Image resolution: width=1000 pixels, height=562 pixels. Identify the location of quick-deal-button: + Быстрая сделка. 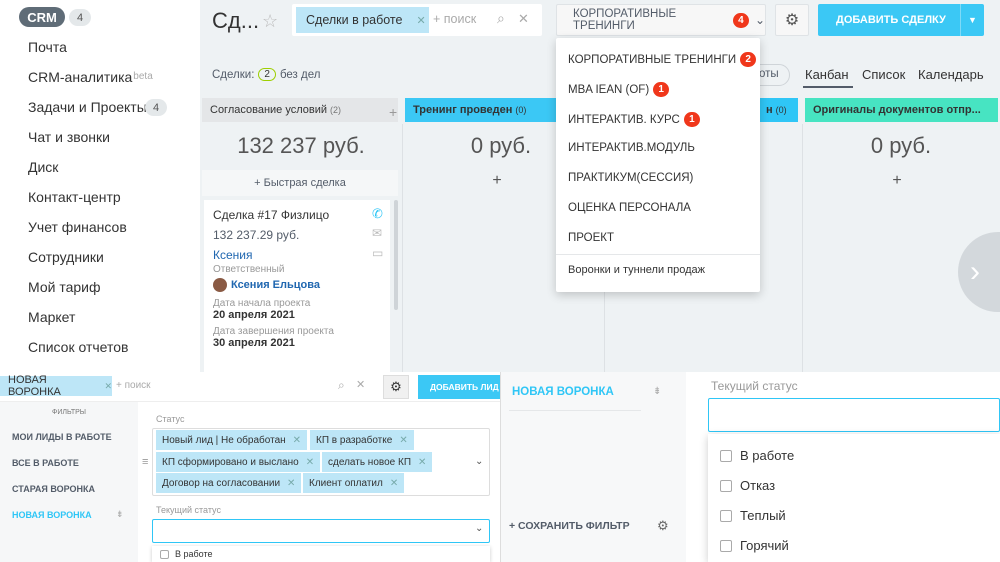
(300, 183).